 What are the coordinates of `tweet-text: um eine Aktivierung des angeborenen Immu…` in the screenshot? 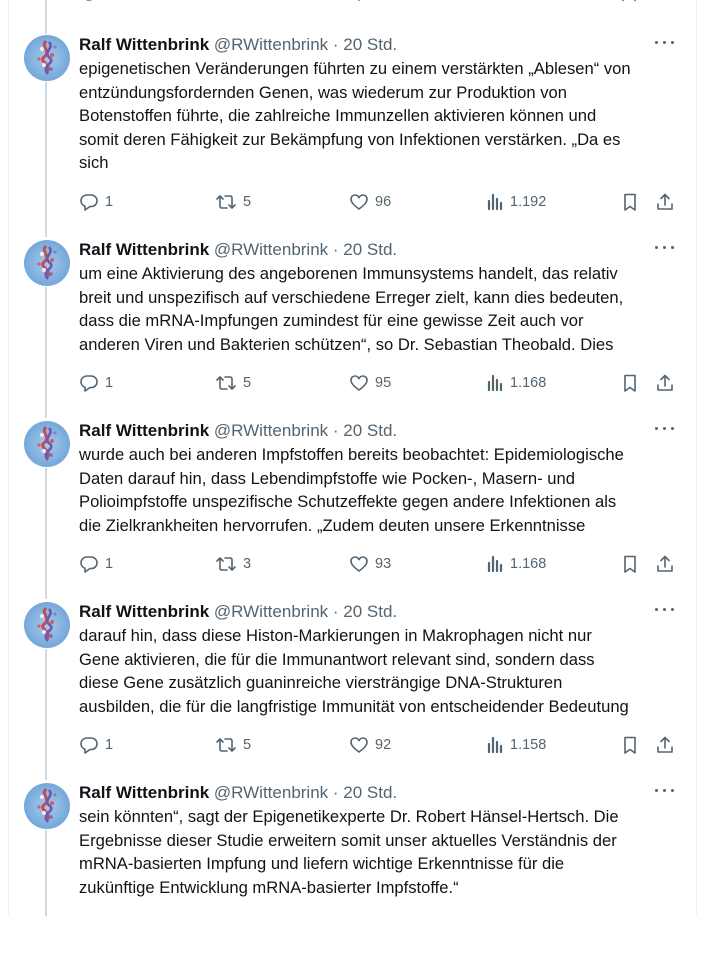 It's located at (379, 309).